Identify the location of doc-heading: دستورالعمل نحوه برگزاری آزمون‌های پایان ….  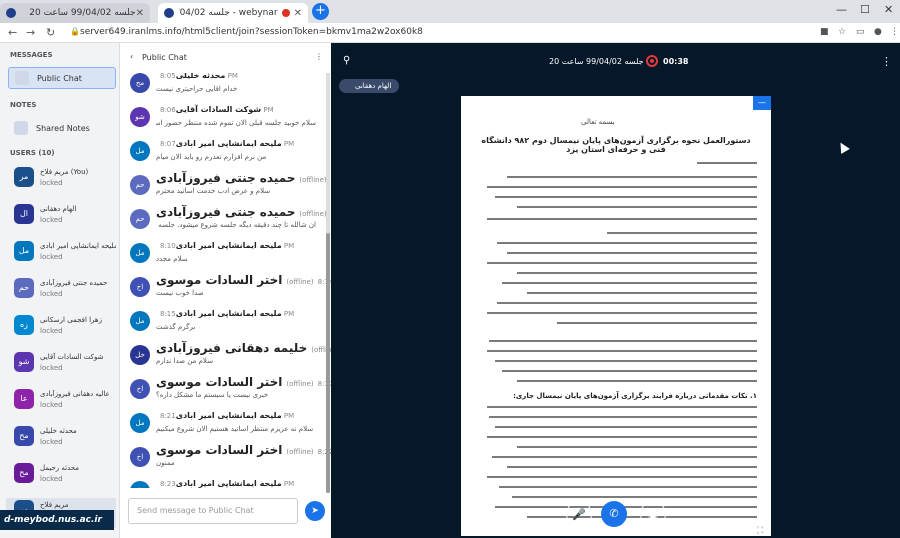
(616, 145).